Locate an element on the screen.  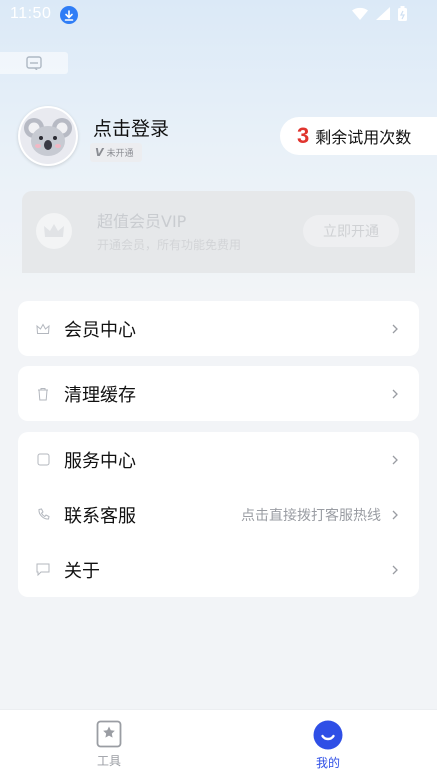
trial-count-pill: 3 剩余试用次数 is located at coordinates (358, 136).